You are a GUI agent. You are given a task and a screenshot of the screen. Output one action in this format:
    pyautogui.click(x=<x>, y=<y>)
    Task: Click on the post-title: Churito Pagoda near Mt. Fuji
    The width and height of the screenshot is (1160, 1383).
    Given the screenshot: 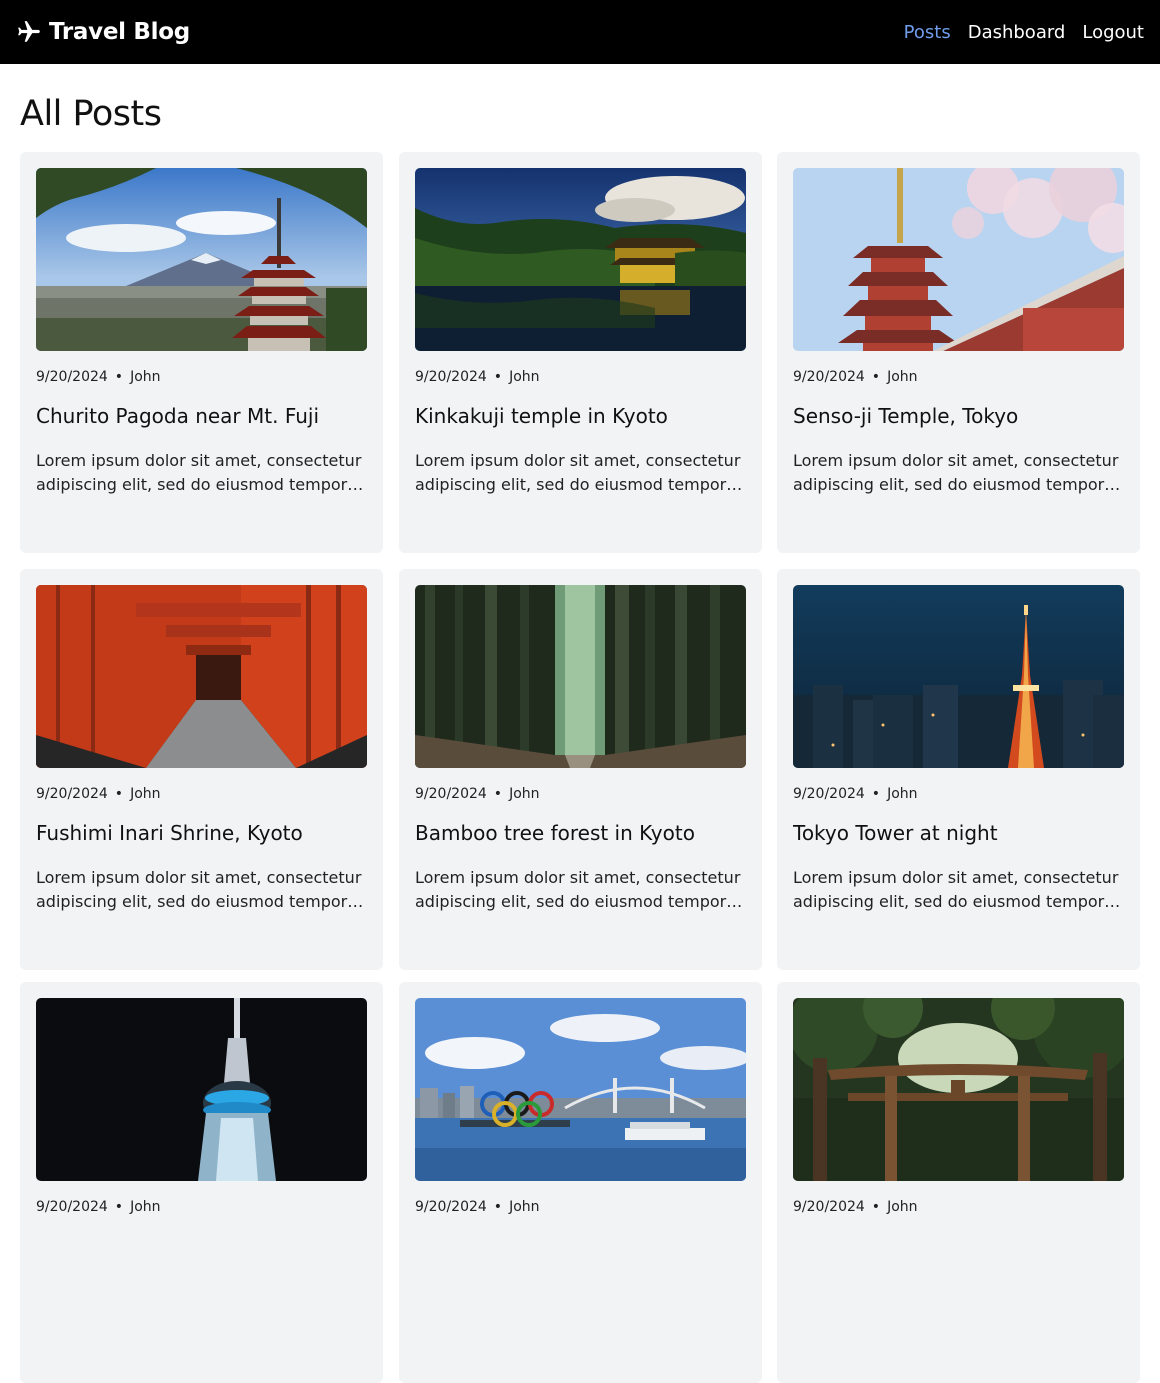 What is the action you would take?
    pyautogui.click(x=201, y=416)
    